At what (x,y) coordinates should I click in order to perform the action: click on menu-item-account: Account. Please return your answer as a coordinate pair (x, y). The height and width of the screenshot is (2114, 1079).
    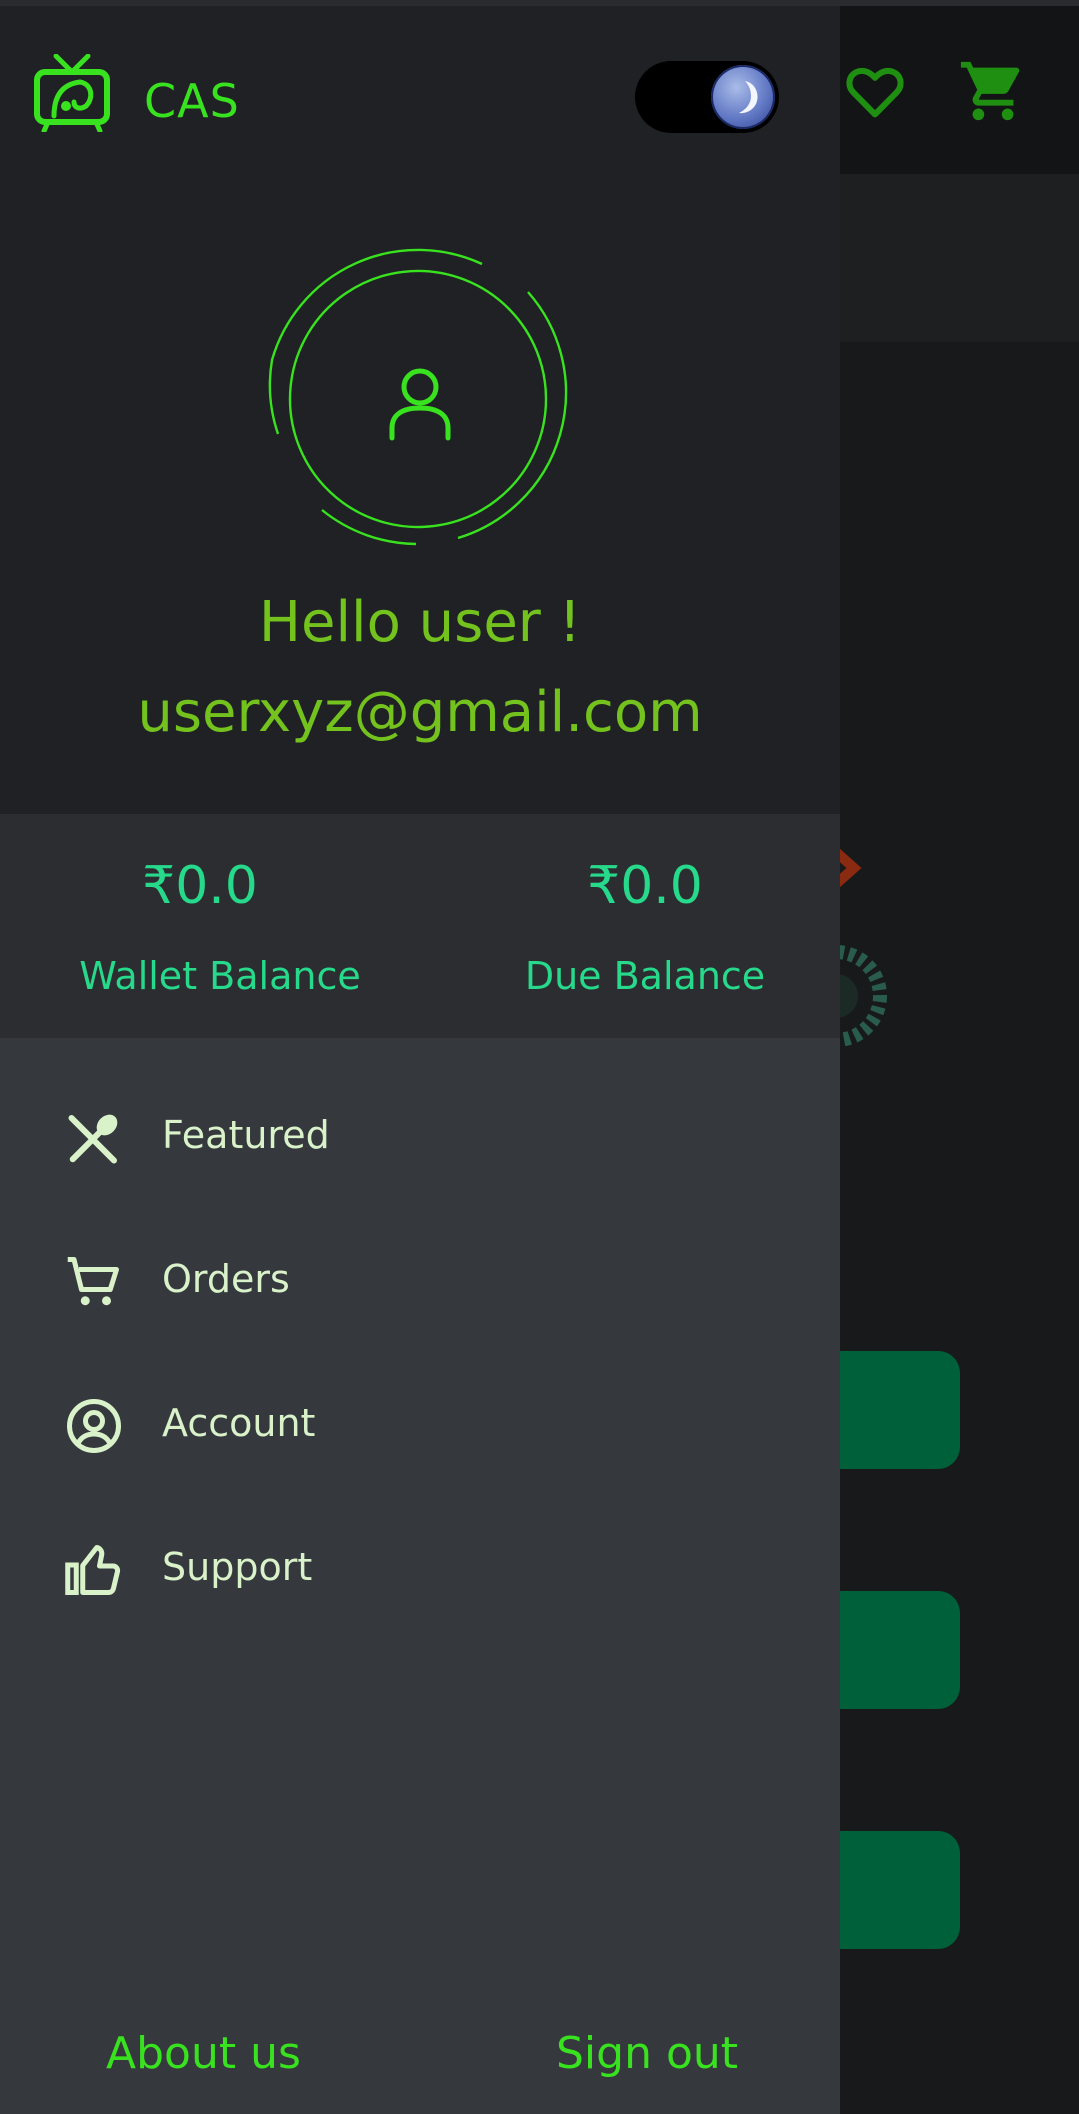
    Looking at the image, I should click on (420, 1426).